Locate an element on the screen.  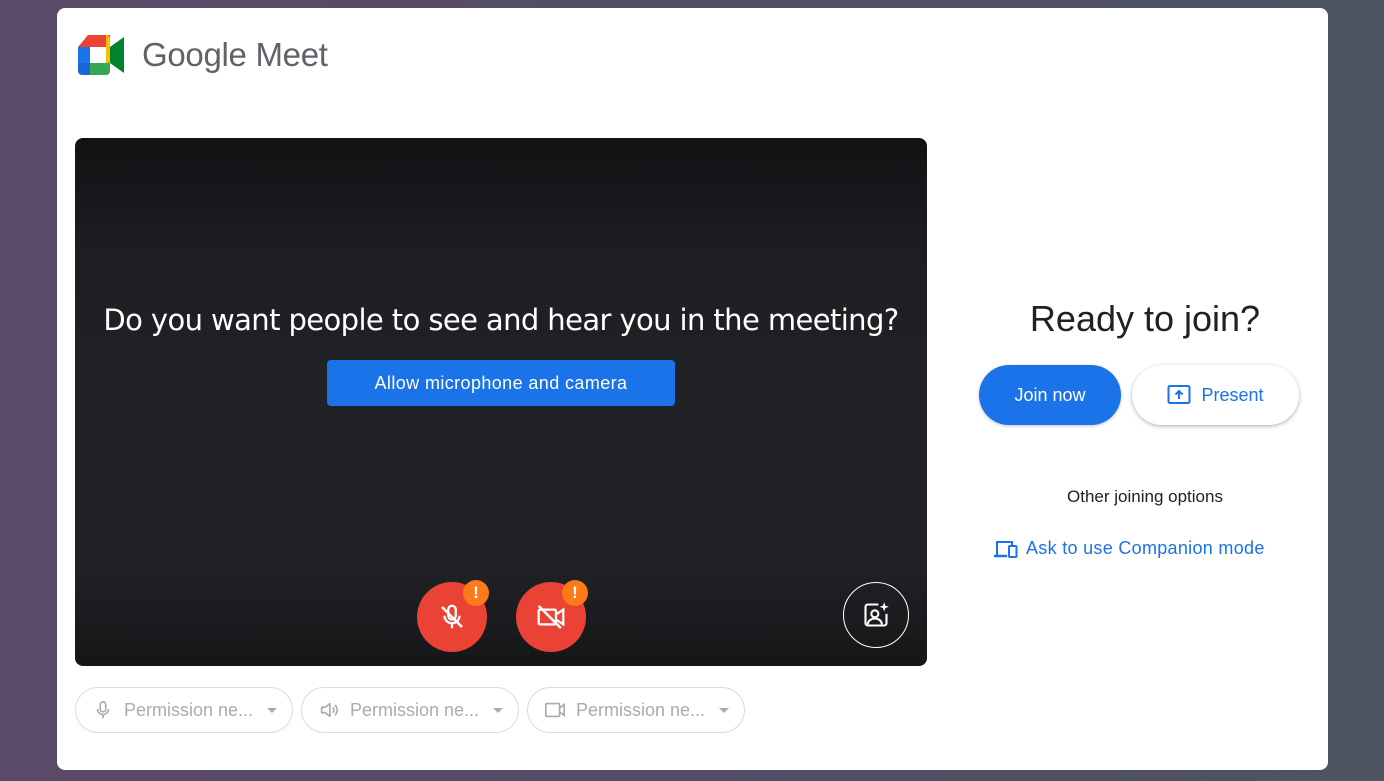
brand-header: Google Meet is located at coordinates (203, 55).